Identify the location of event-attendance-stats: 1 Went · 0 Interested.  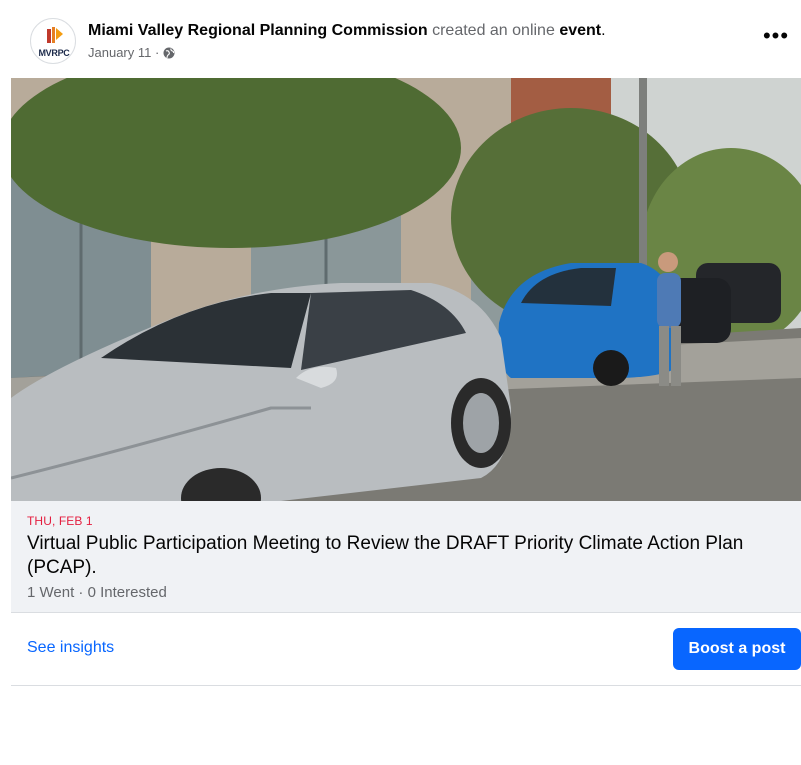
(97, 592).